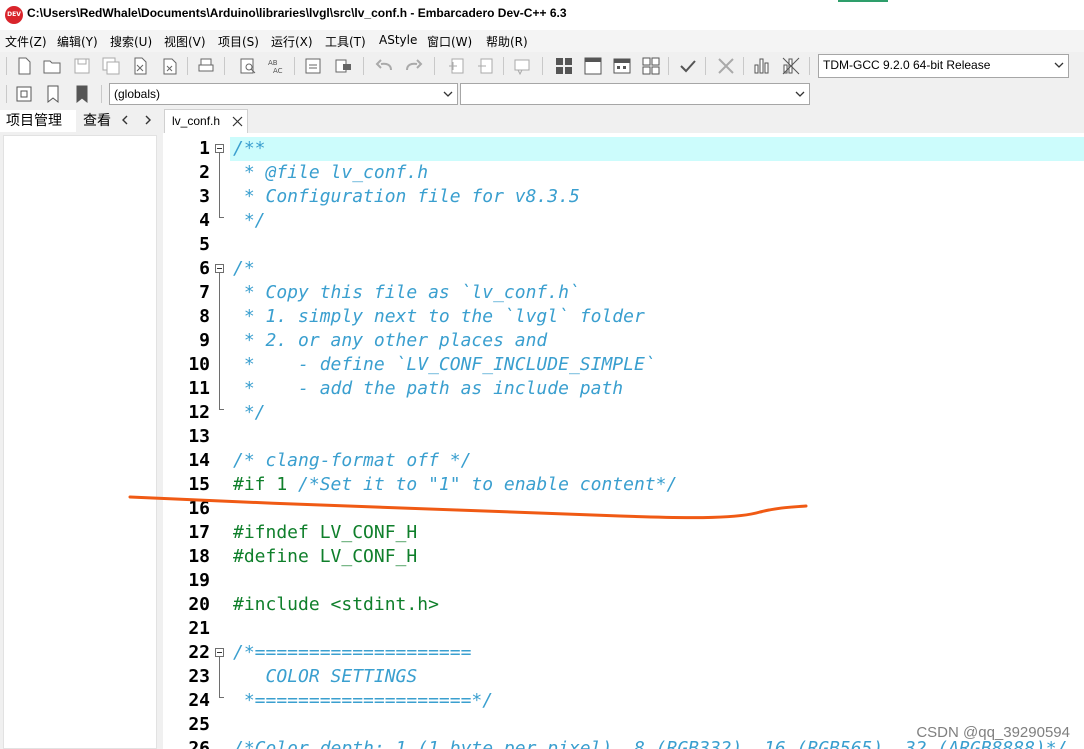 Image resolution: width=1084 pixels, height=749 pixels. Describe the element at coordinates (199, 508) in the screenshot. I see `line-number: 16` at that location.